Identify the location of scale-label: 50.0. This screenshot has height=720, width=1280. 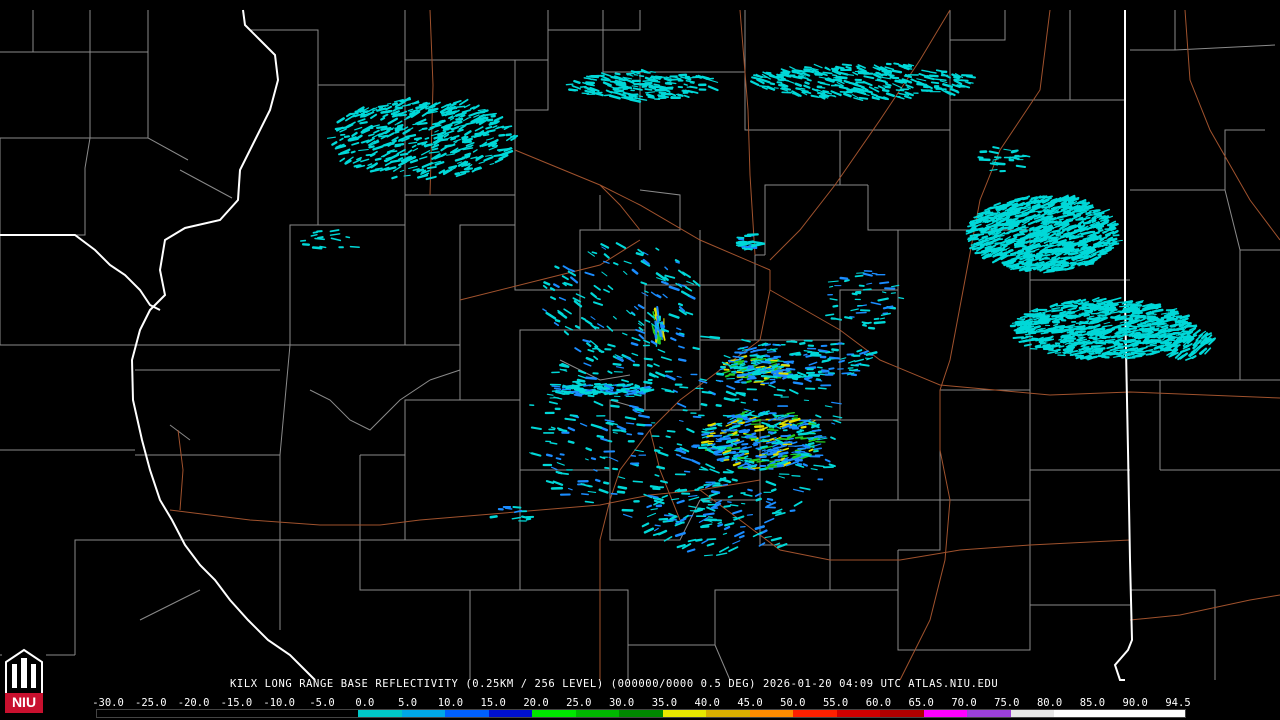
(793, 703).